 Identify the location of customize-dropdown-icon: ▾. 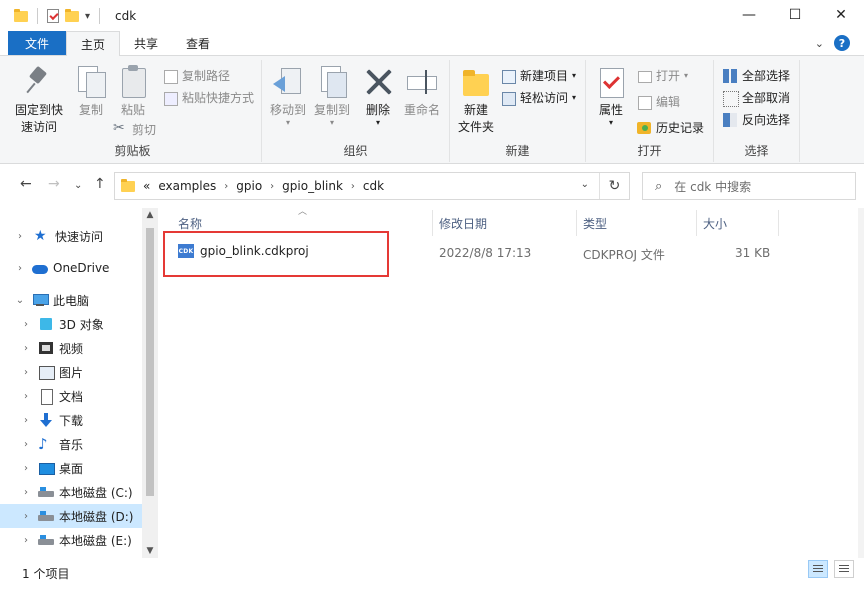
(87, 16).